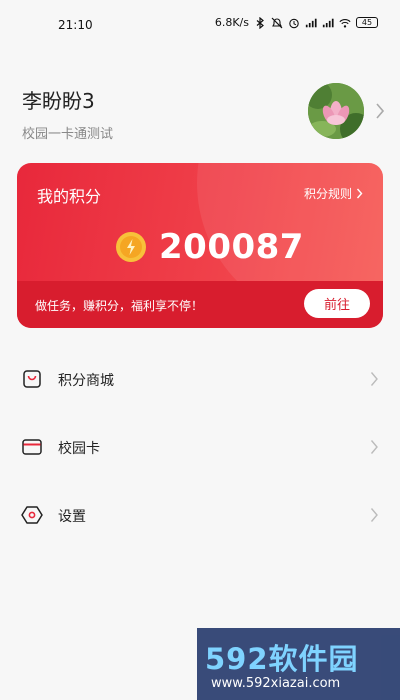 The height and width of the screenshot is (700, 400). I want to click on settings-hexagon-icon, so click(32, 515).